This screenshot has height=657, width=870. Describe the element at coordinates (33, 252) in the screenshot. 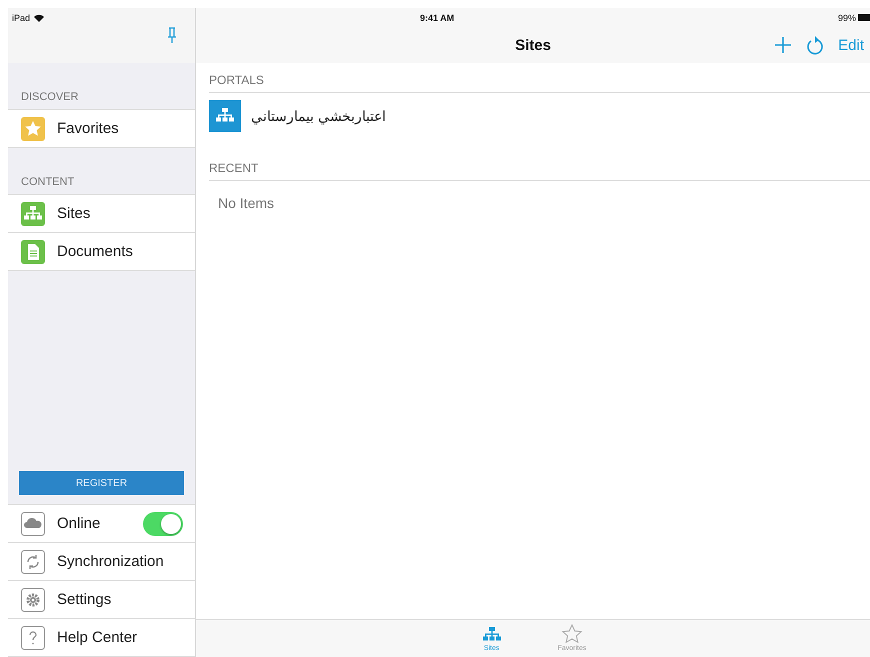

I see `document-icon` at that location.